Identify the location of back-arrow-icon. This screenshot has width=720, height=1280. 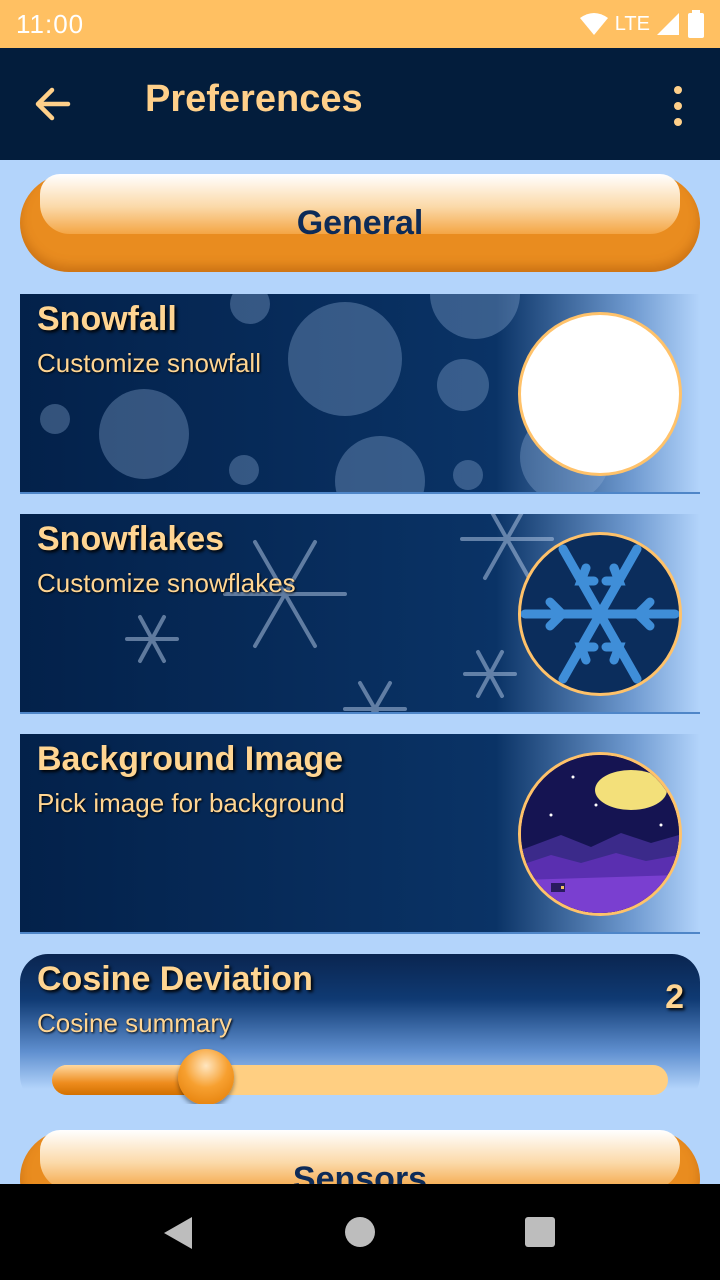
(55, 104).